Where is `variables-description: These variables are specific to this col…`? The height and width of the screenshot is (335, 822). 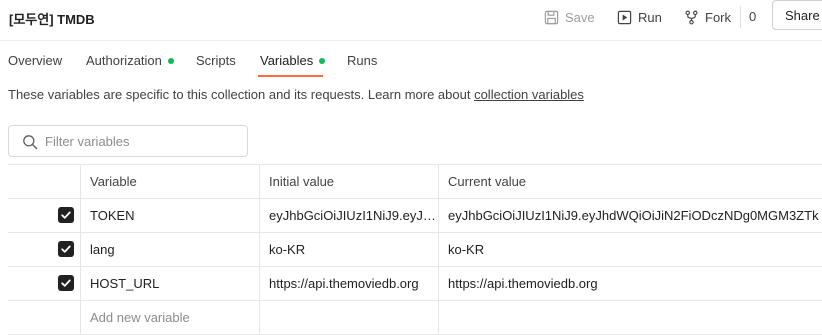
variables-description: These variables are specific to this col… is located at coordinates (296, 94).